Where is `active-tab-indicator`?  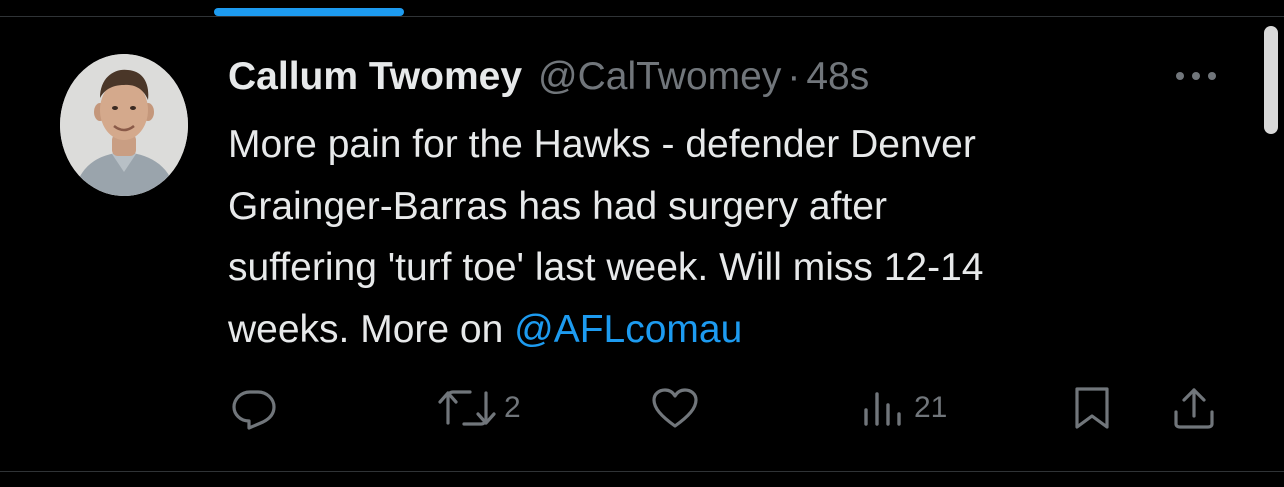 active-tab-indicator is located at coordinates (309, 12).